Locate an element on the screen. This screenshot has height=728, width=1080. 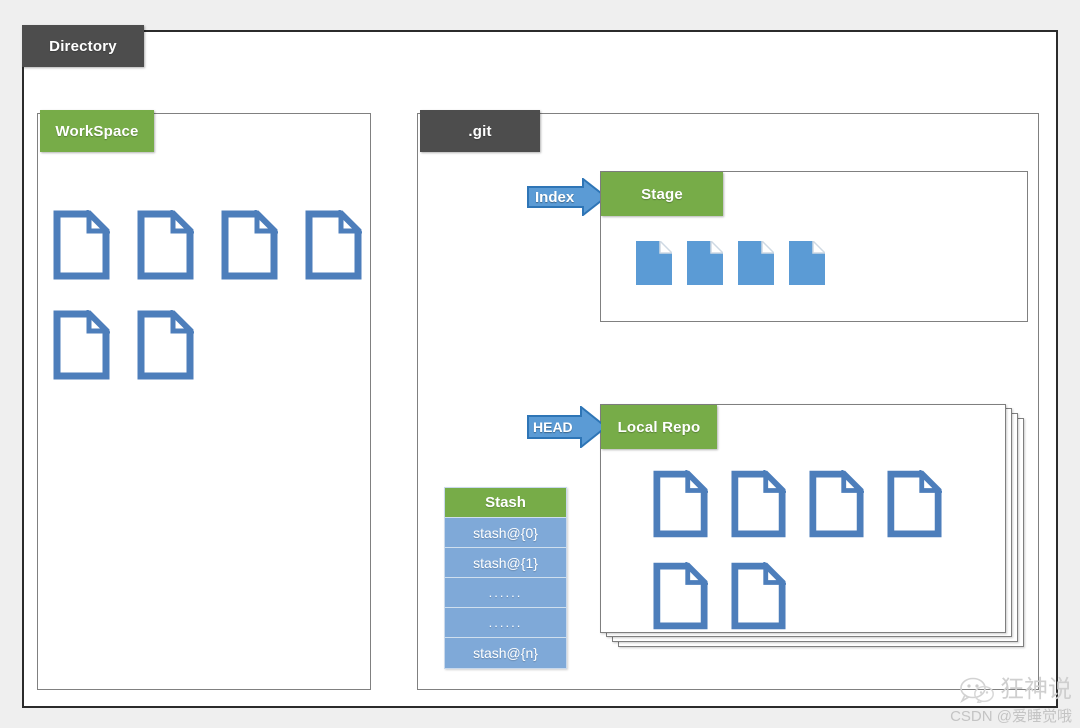
head-arrow-label: HEAD is located at coordinates (553, 427).